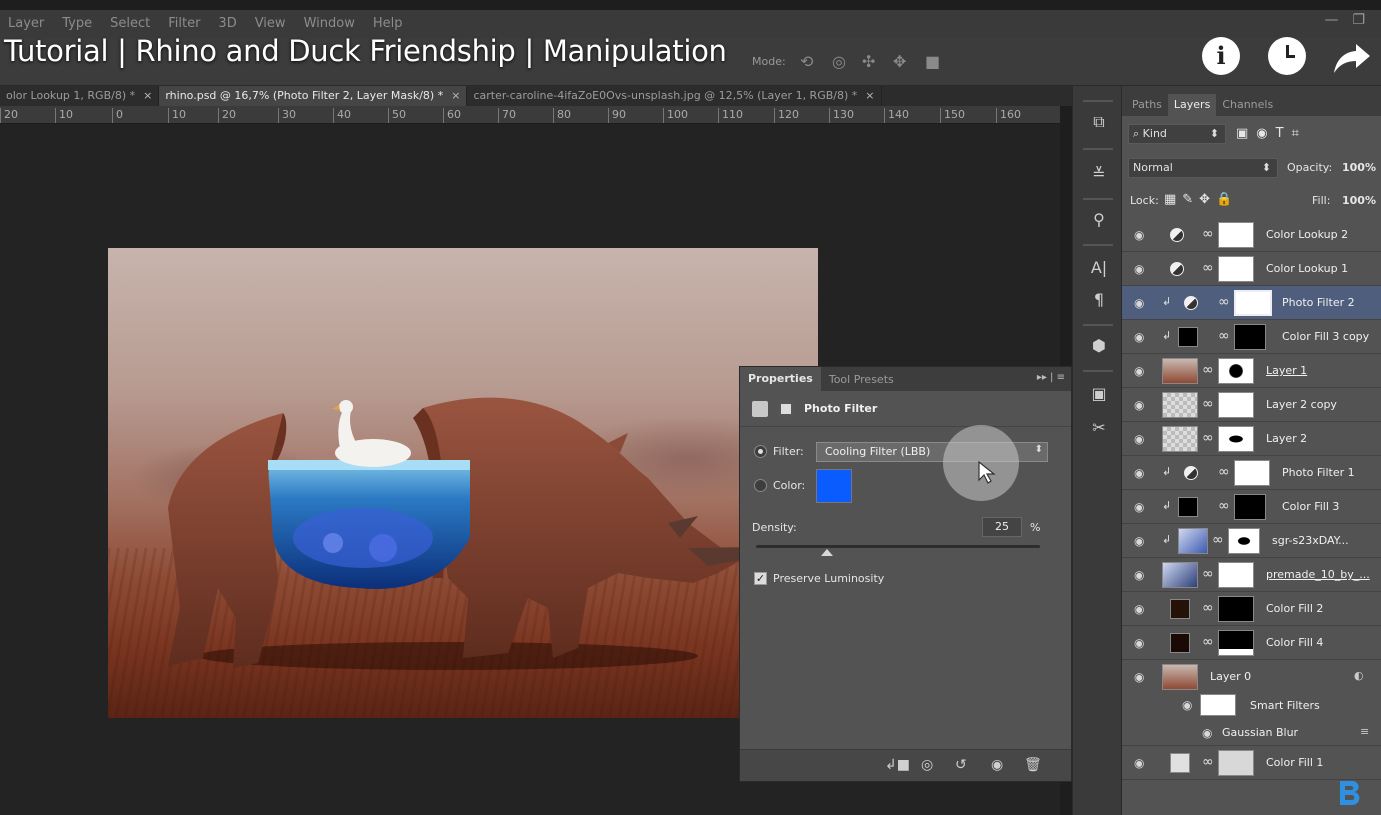 Image resolution: width=1381 pixels, height=815 pixels. I want to click on filter-options-icon: ≡, so click(1364, 731).